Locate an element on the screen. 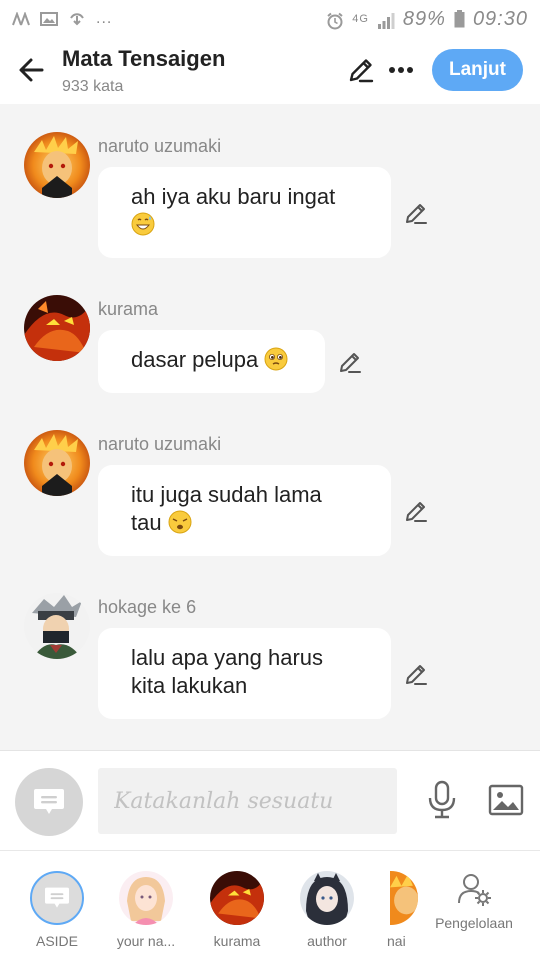 Image resolution: width=540 pixels, height=960 pixels. narration-toggle-button is located at coordinates (49, 802).